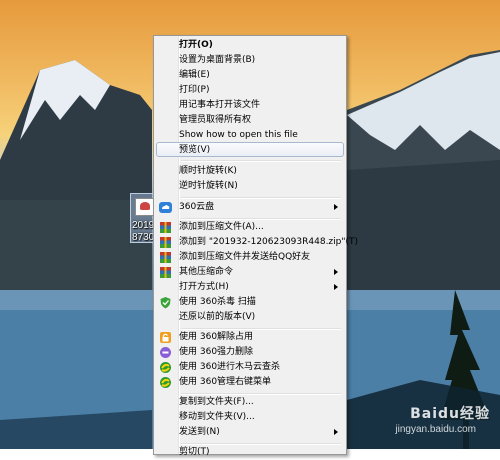 This screenshot has width=500, height=460. I want to click on menu-item-label: 逆时针旋转(N), so click(208, 186).